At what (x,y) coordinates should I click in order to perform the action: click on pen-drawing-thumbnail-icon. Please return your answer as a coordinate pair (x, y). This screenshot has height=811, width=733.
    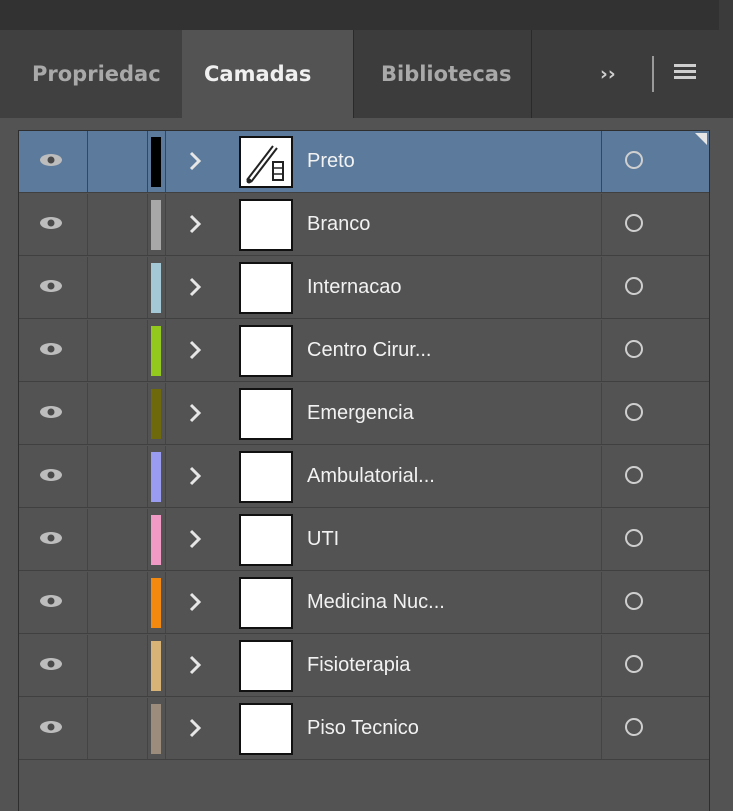
    Looking at the image, I should click on (266, 162).